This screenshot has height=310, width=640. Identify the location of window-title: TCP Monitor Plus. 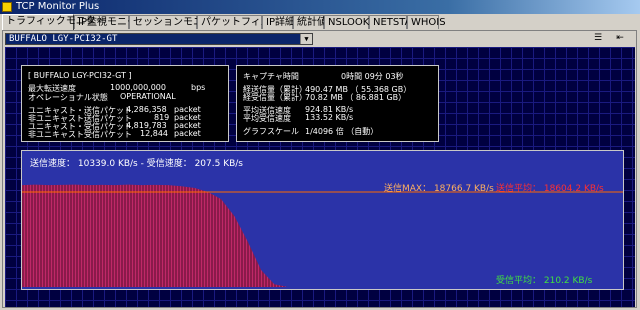
(58, 6).